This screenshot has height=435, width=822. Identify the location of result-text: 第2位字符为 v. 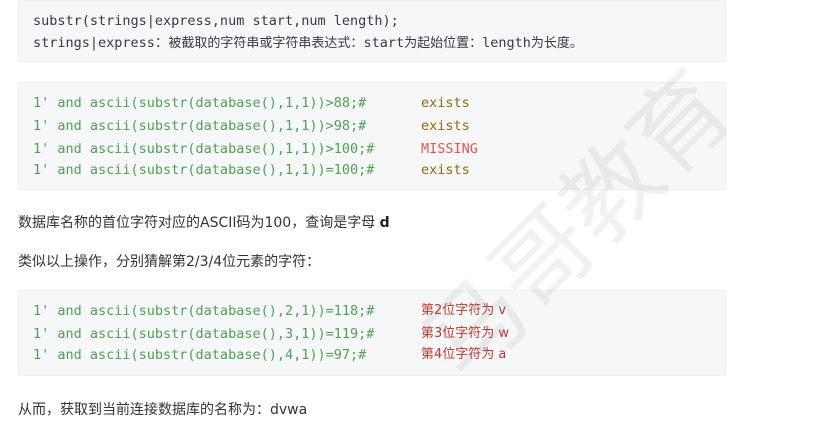
(464, 310).